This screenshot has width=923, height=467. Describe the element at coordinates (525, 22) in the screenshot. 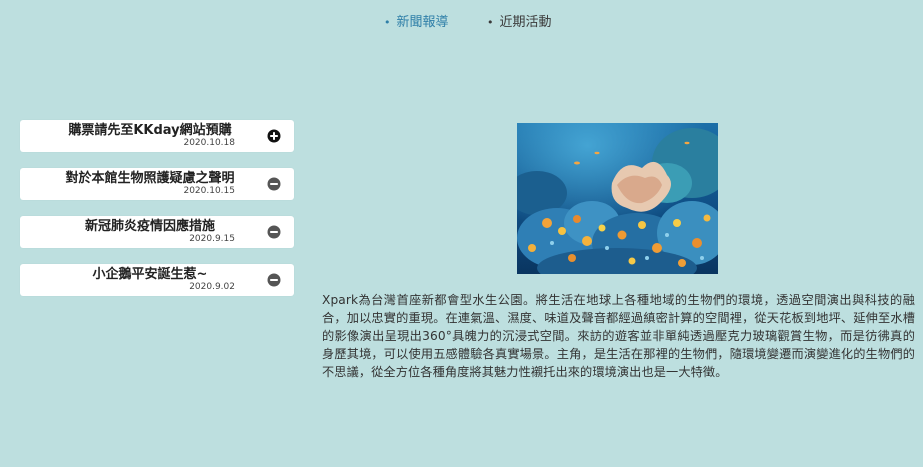

I see `tab-events-label: 近期活動` at that location.